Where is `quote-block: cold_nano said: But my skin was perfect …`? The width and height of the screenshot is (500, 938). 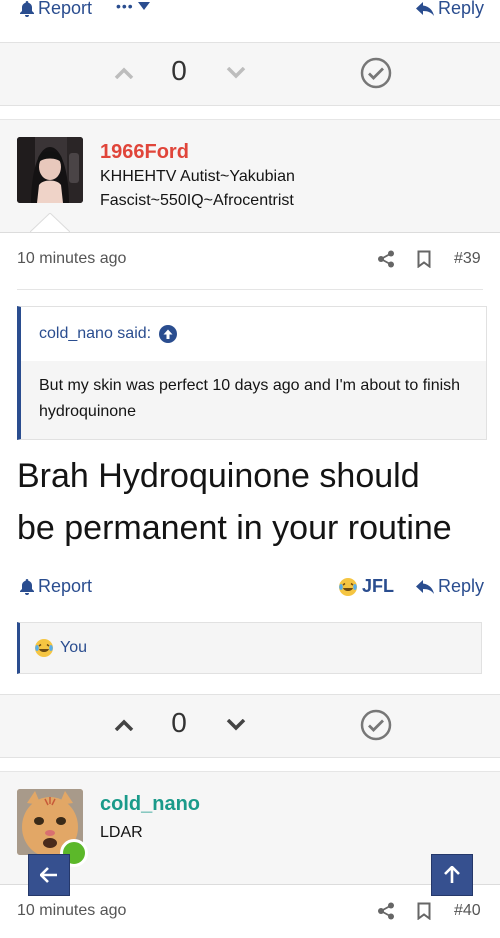
quote-block: cold_nano said: But my skin was perfect … is located at coordinates (252, 373).